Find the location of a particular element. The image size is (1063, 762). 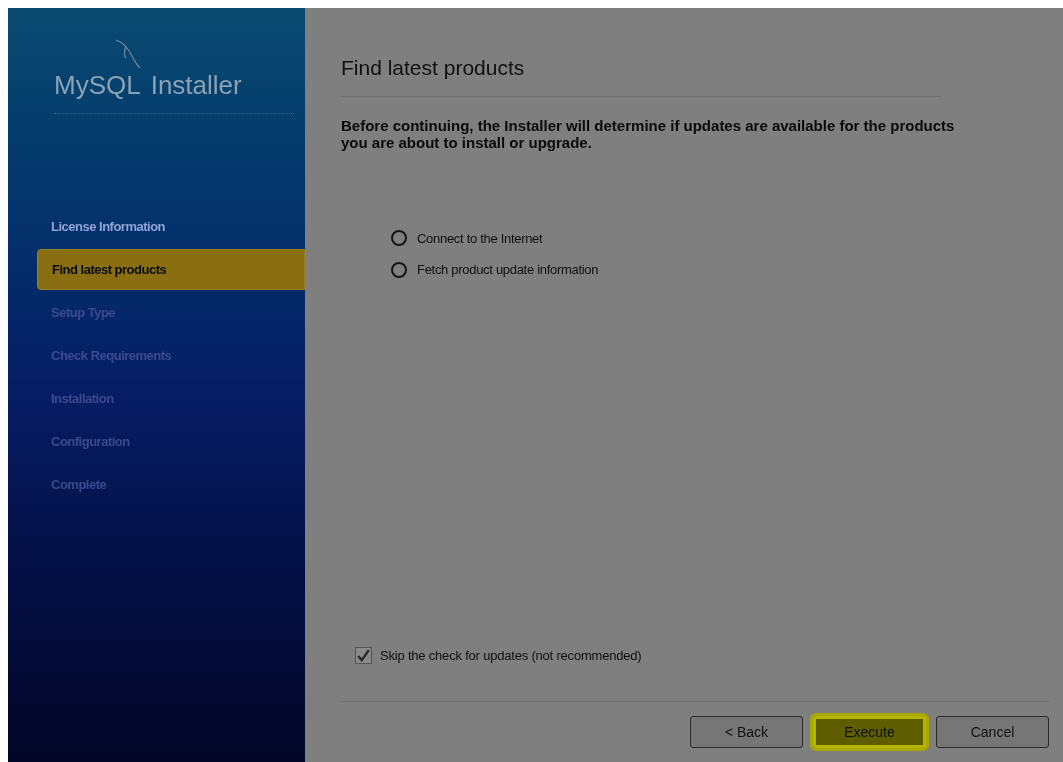

page-title: Find latest products is located at coordinates (433, 68).